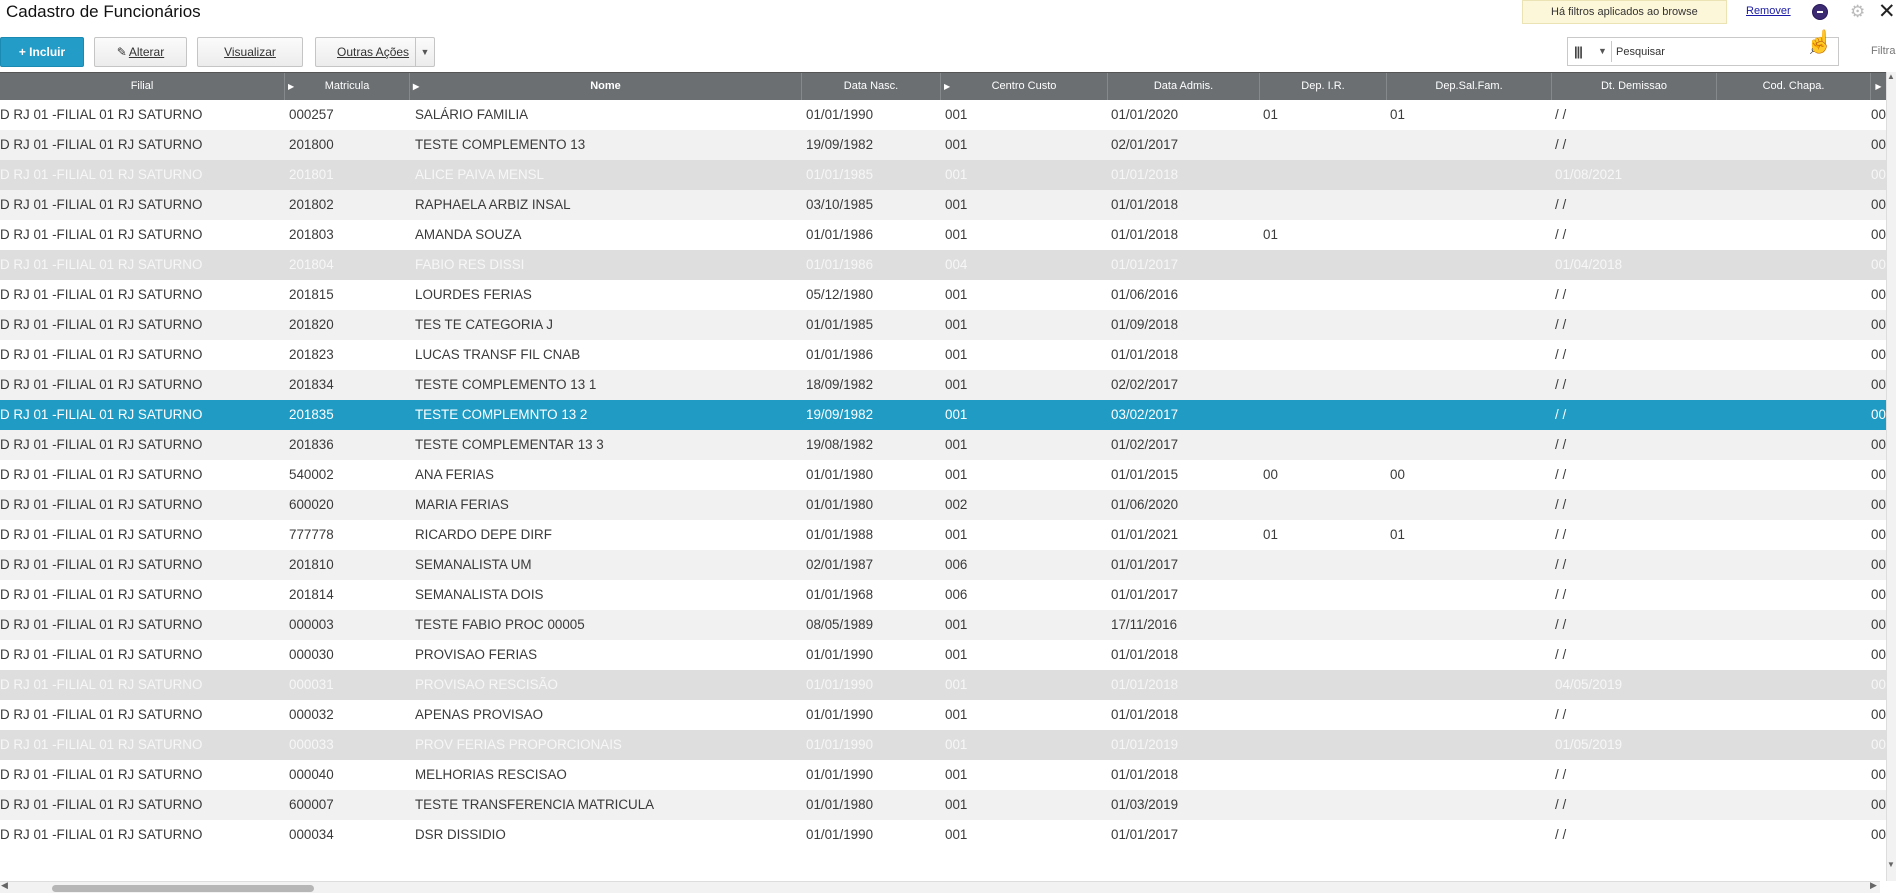 Image resolution: width=1896 pixels, height=893 pixels. I want to click on column-header-cod-chapa: Cod. Chapa., so click(1794, 86).